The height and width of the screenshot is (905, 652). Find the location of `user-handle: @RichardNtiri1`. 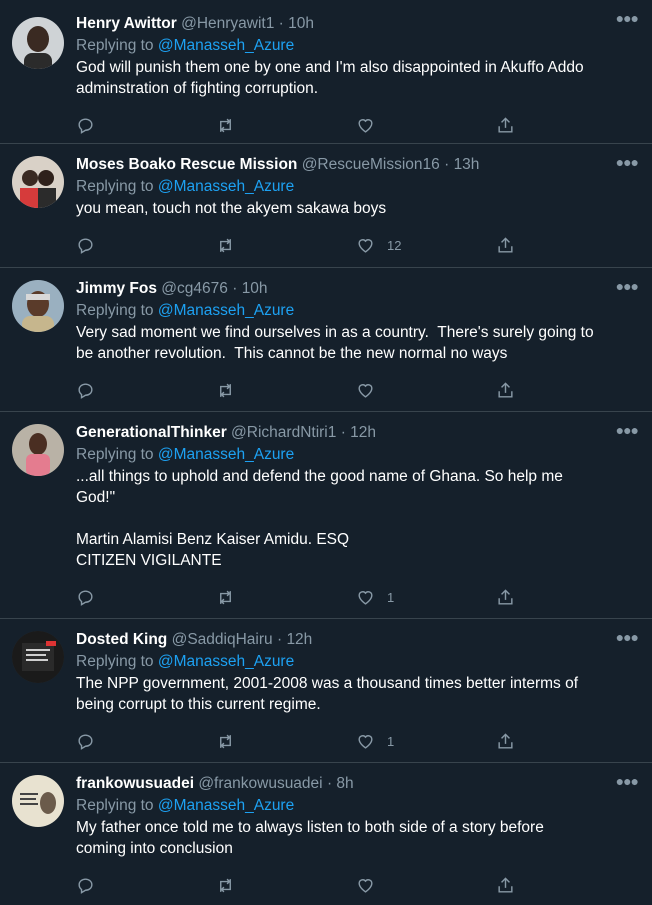

user-handle: @RichardNtiri1 is located at coordinates (283, 432).